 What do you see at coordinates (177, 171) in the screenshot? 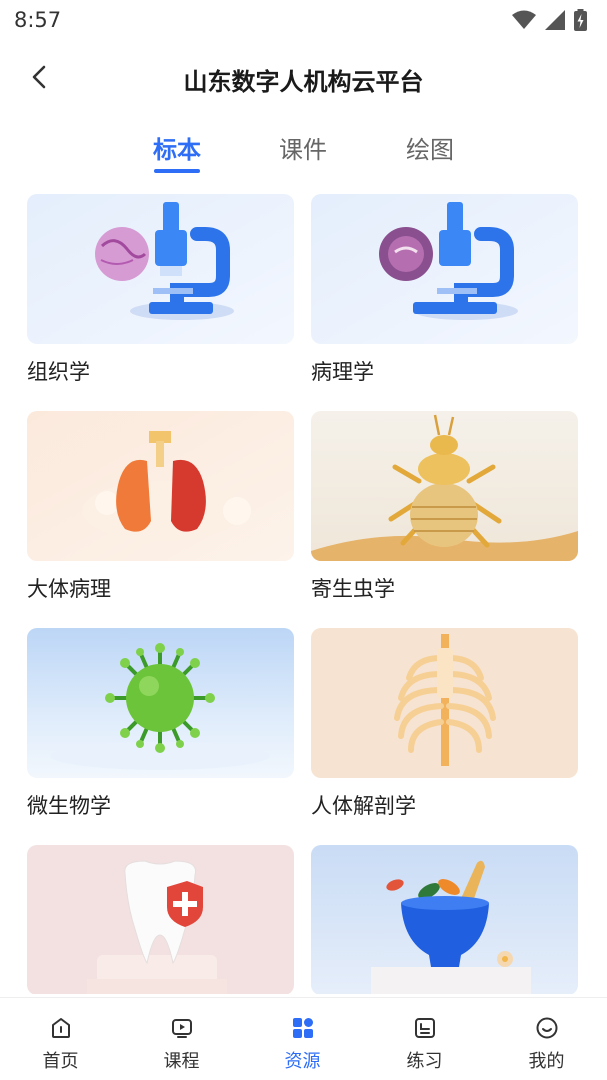
I see `active-tab-indicator` at bounding box center [177, 171].